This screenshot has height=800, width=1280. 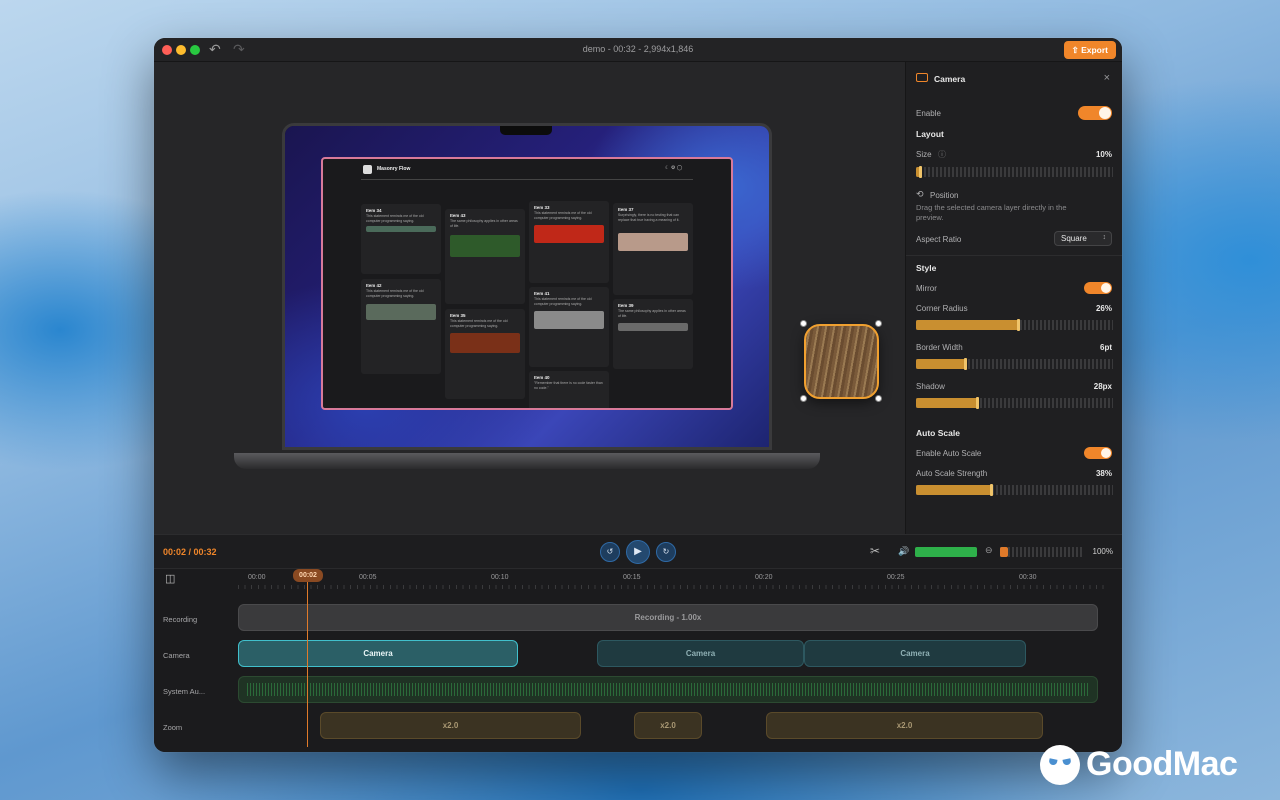 I want to click on export-button: ⇧ Export, so click(x=1089, y=50).